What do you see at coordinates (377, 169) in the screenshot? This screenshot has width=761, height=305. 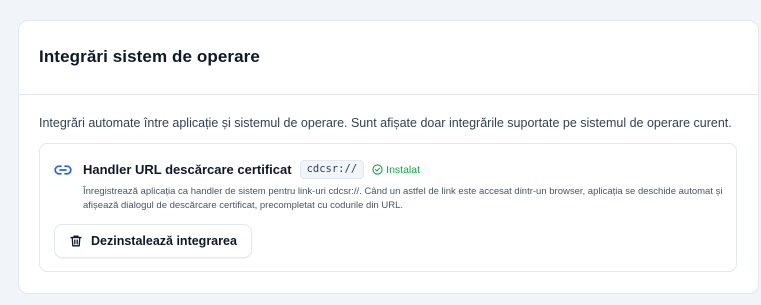 I see `check-circle-icon` at bounding box center [377, 169].